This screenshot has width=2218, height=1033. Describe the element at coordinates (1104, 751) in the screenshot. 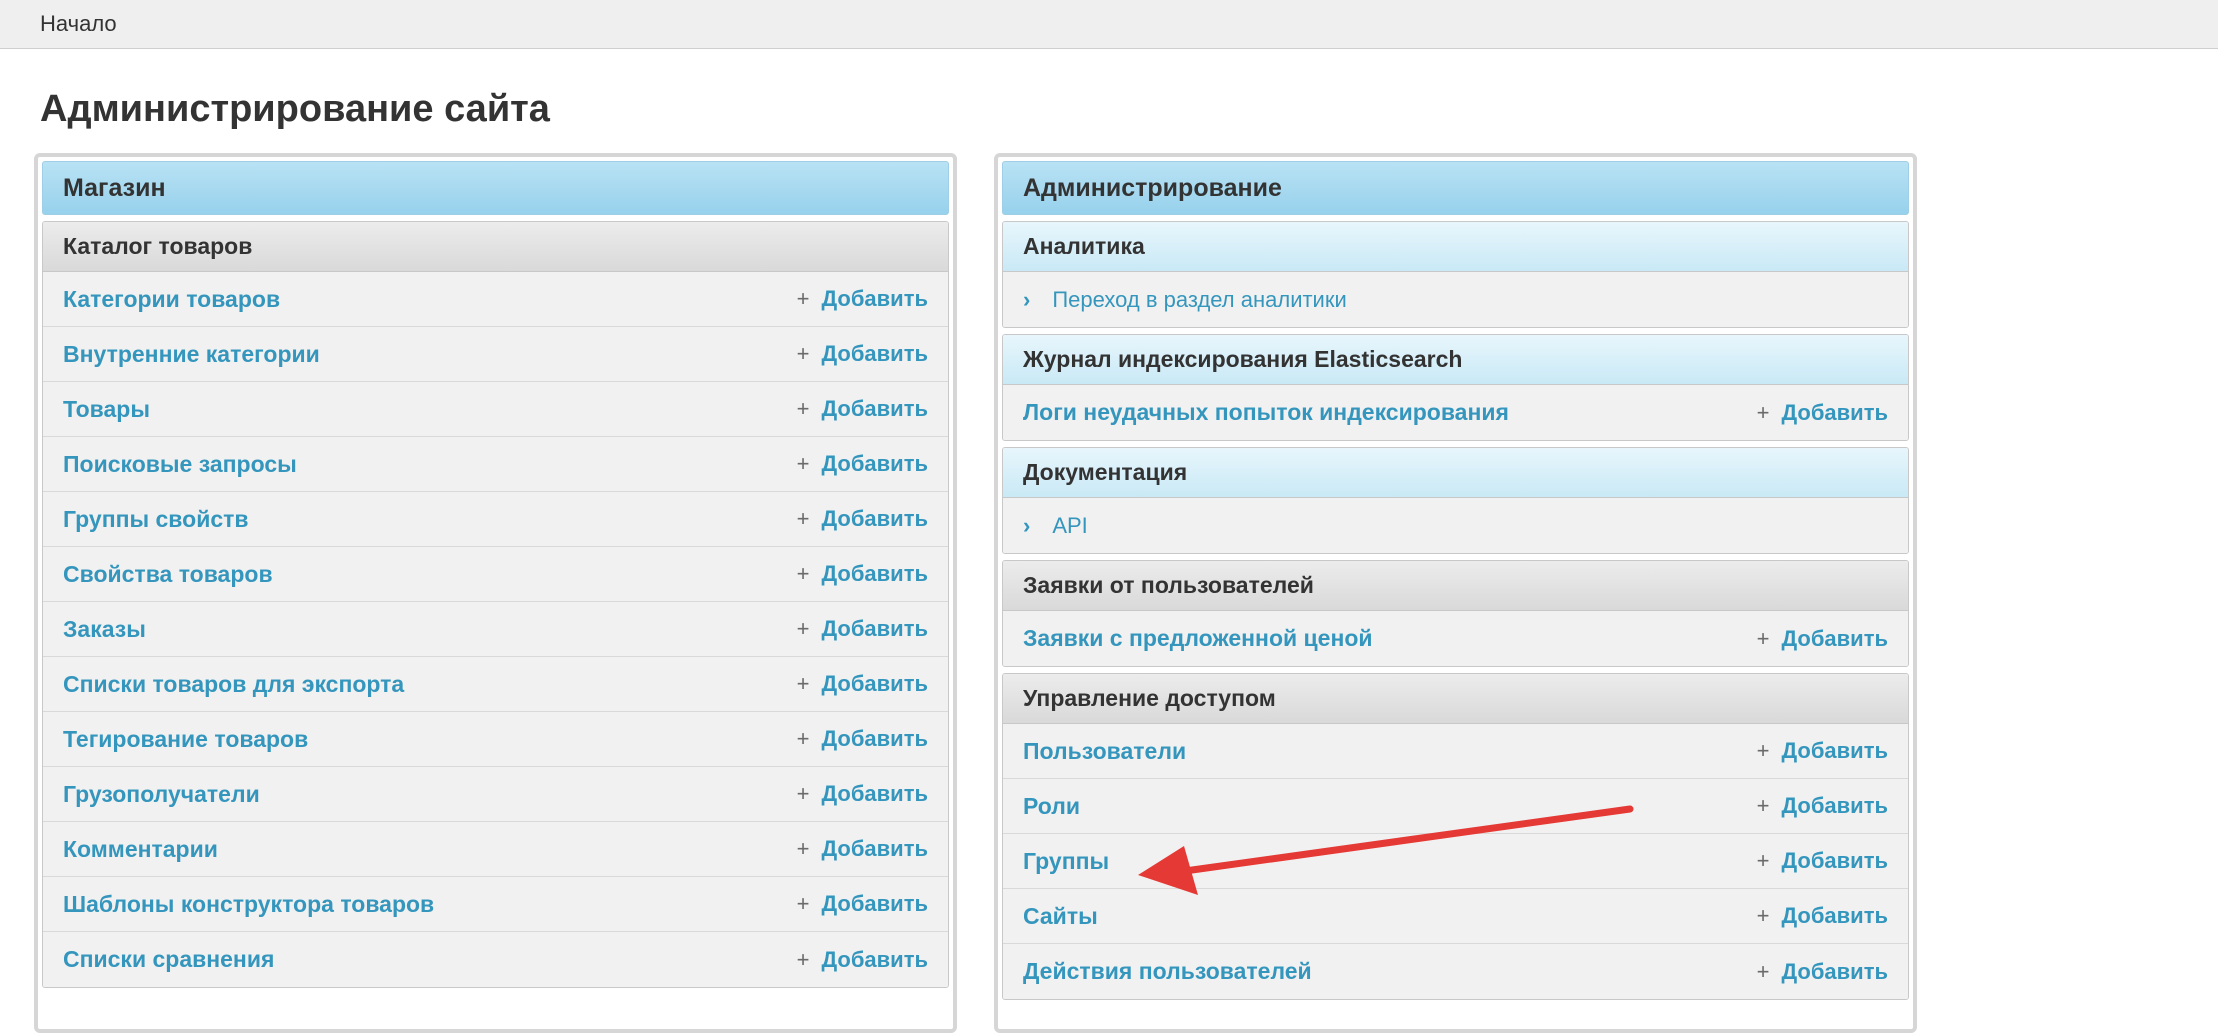

I see `row-link: Пользователи` at that location.